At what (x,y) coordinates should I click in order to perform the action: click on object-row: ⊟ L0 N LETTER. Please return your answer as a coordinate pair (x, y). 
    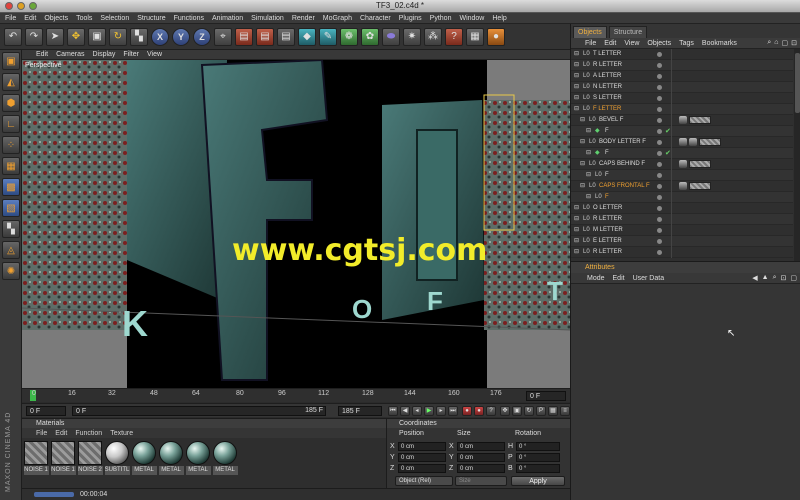
    Looking at the image, I should click on (682, 87).